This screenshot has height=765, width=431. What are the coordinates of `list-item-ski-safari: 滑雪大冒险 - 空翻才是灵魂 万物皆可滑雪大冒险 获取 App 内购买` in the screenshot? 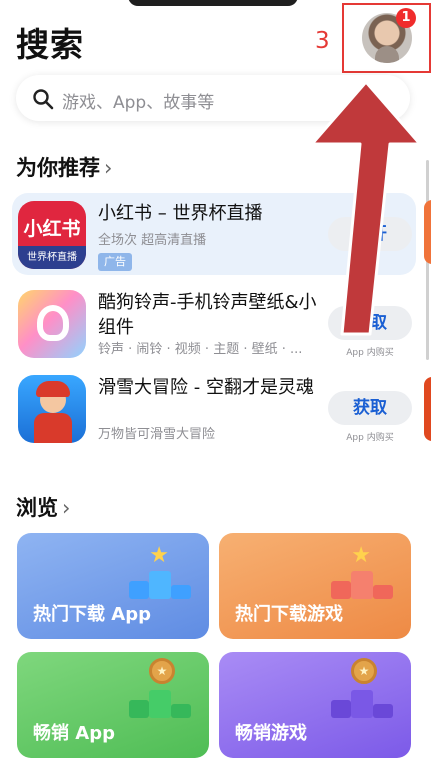 It's located at (214, 408).